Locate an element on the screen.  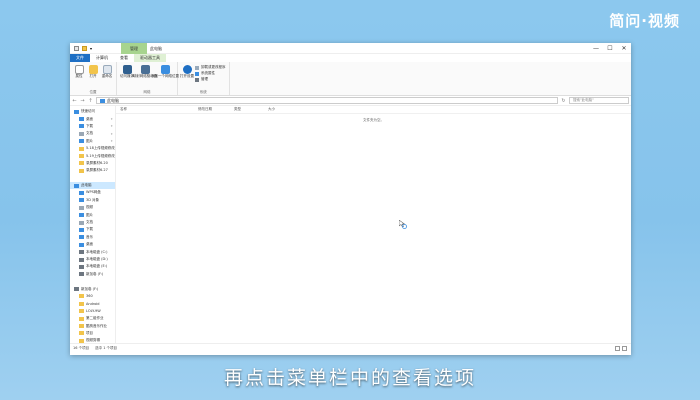
nav-item-label: 图片 is located at coordinates (89, 214).